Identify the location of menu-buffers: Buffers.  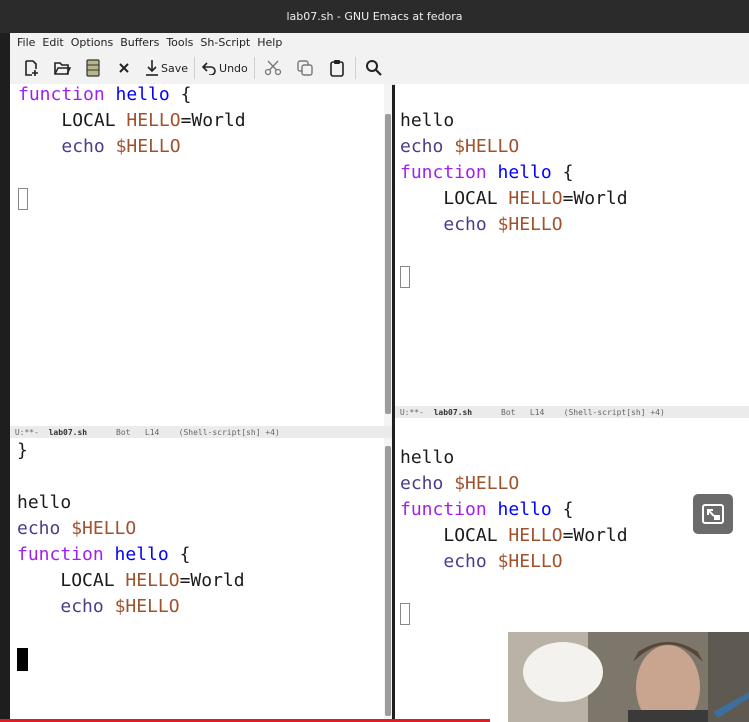
(139, 42).